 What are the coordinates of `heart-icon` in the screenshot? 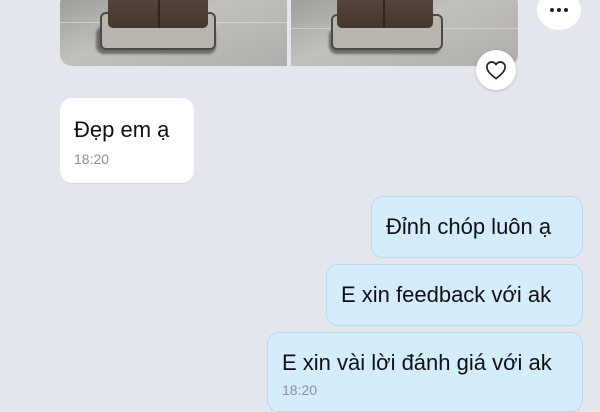 It's located at (496, 70).